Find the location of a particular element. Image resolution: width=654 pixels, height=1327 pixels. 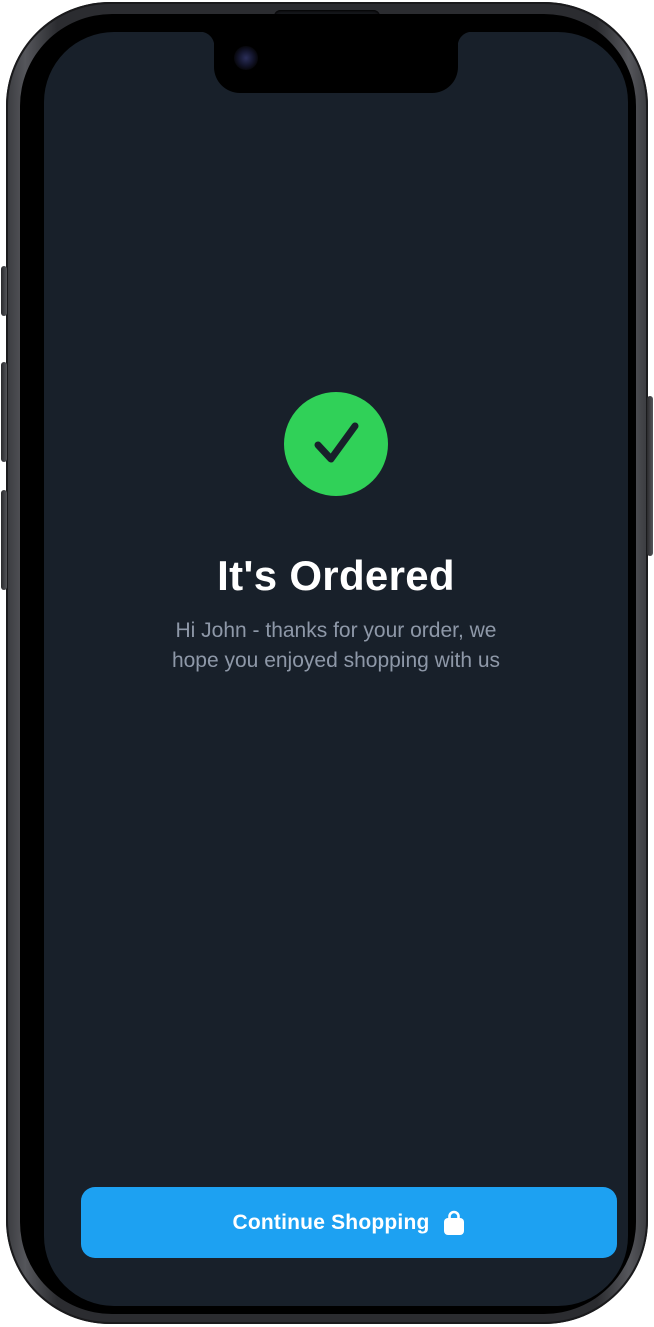

volume-up-button is located at coordinates (4, 412).